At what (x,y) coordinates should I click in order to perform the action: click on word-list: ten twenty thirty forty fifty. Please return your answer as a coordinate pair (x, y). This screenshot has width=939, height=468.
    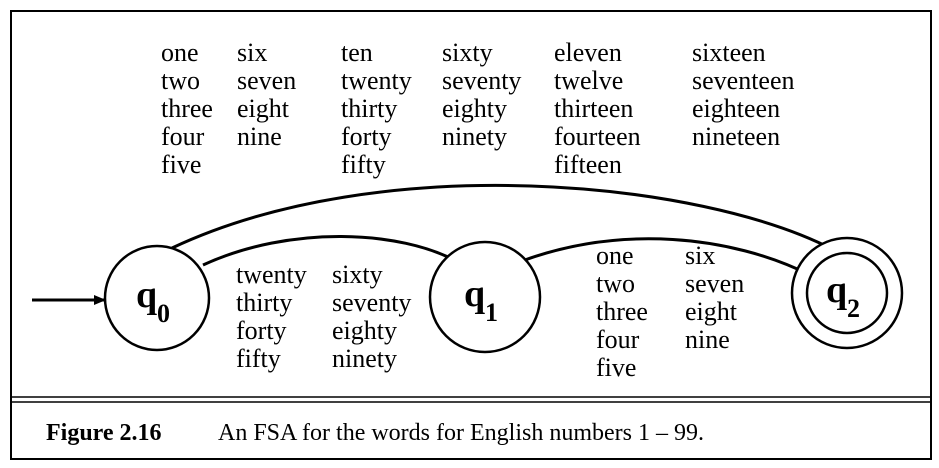
    Looking at the image, I should click on (379, 108).